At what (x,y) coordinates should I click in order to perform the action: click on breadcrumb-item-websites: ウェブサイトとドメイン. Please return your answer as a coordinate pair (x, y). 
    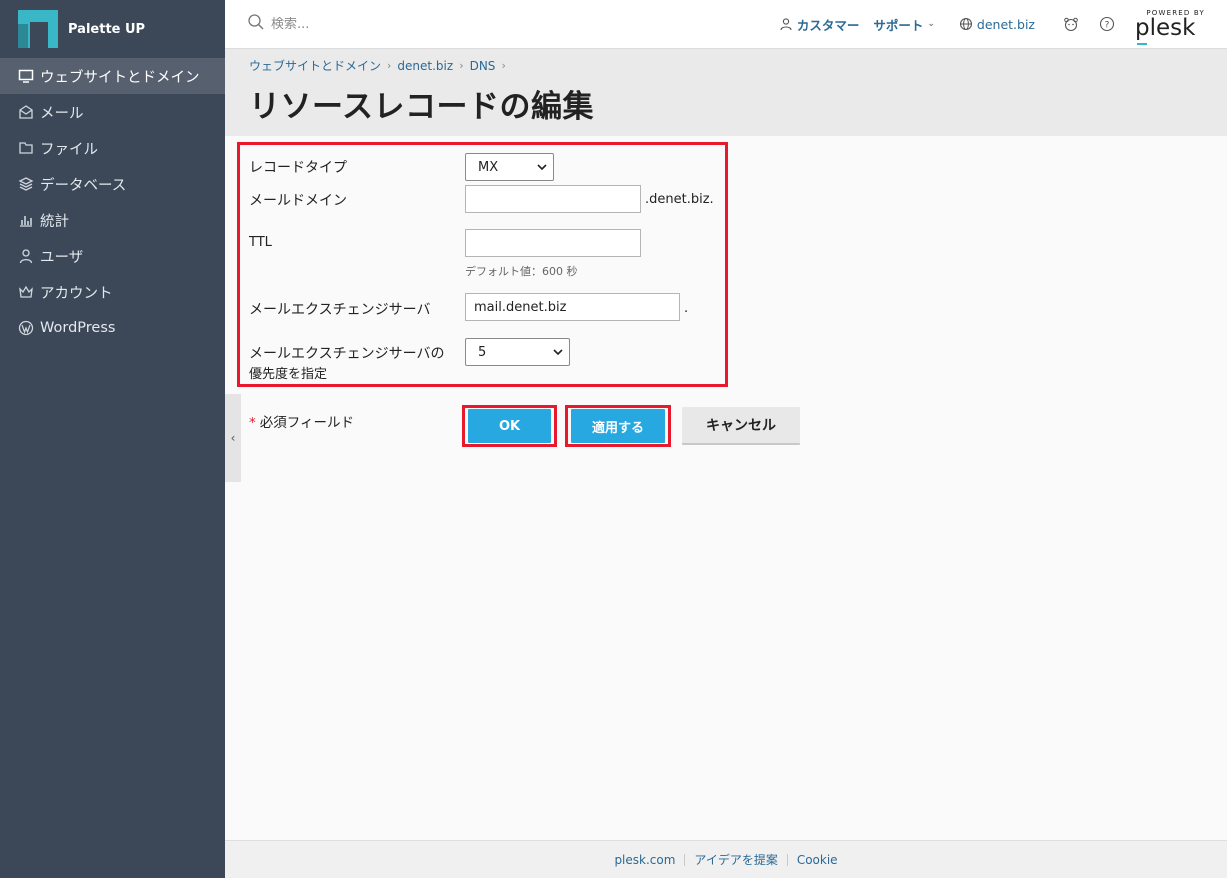
    Looking at the image, I should click on (315, 65).